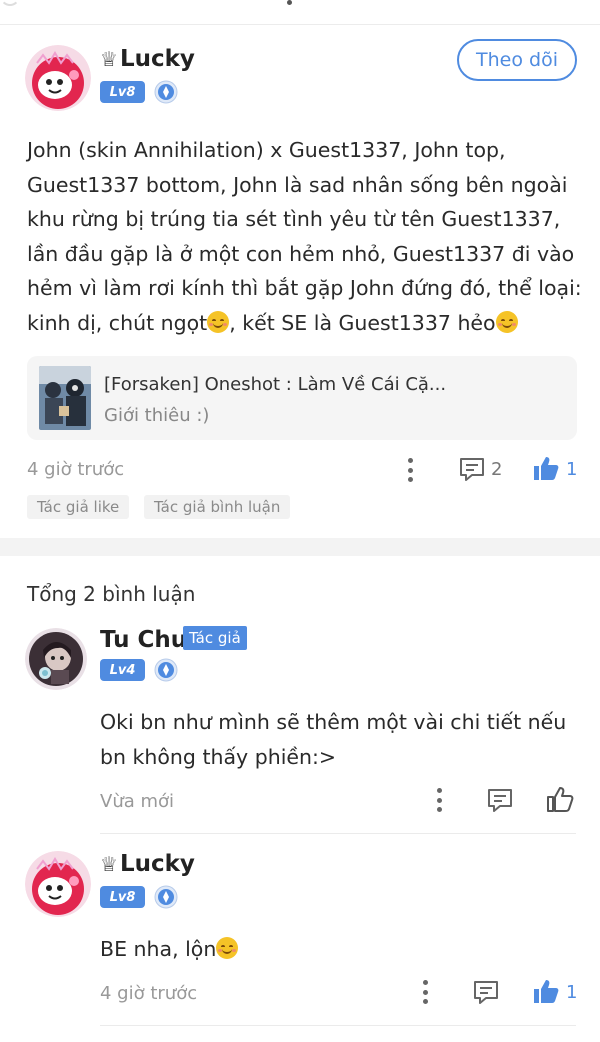 The width and height of the screenshot is (600, 1042). I want to click on follow-button: Theo dõi, so click(517, 60).